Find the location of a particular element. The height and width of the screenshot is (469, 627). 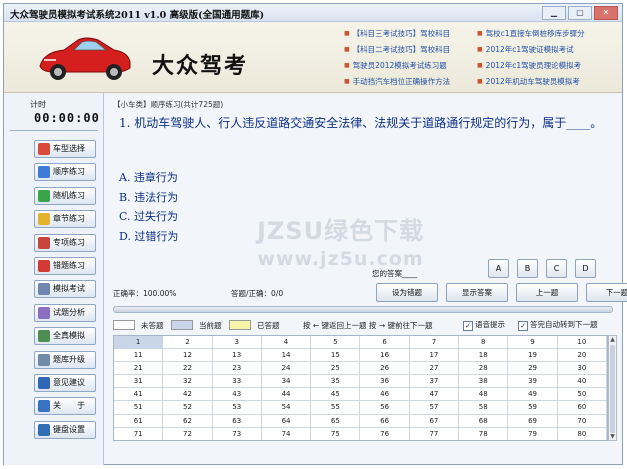

question-cell: 62 is located at coordinates (188, 421).